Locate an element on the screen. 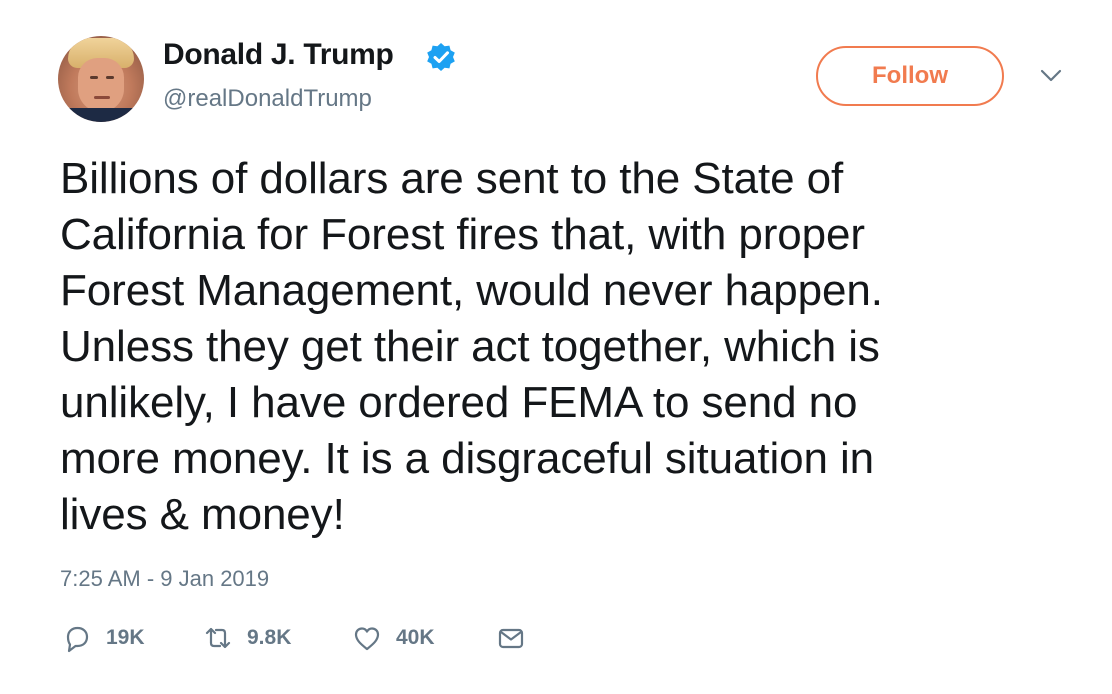  user-handle: @realDonaldTrump is located at coordinates (267, 99).